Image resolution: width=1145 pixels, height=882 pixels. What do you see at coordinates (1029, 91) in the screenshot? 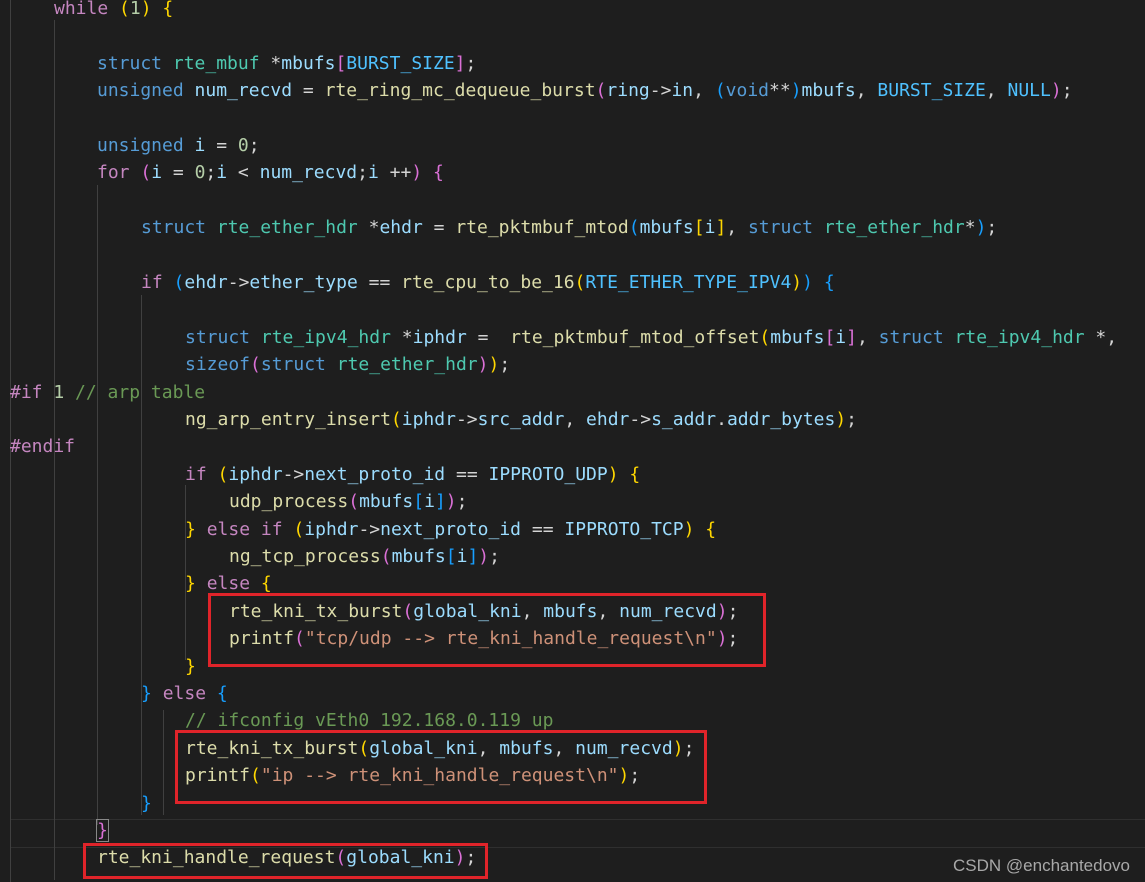
I see `code-token: NULL` at bounding box center [1029, 91].